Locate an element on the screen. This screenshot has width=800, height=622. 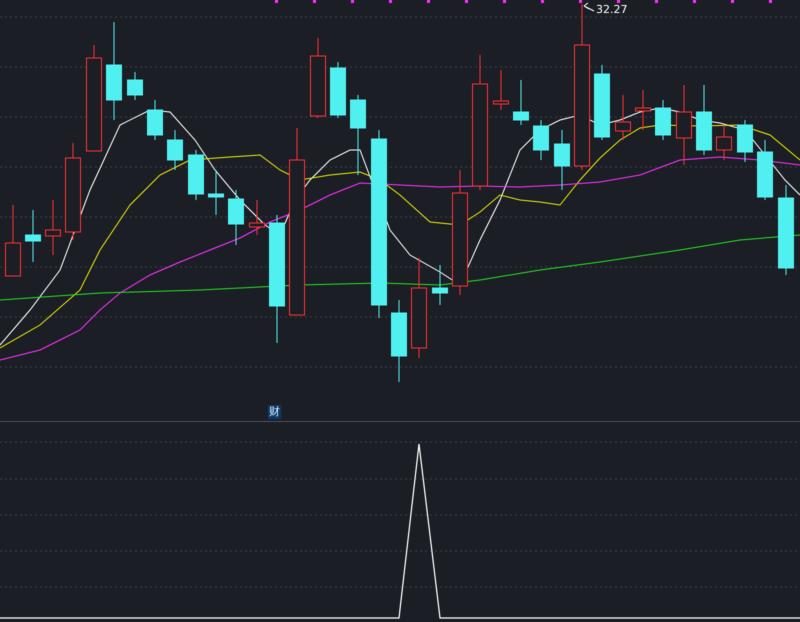
arrow-icon is located at coordinates (589, 7).